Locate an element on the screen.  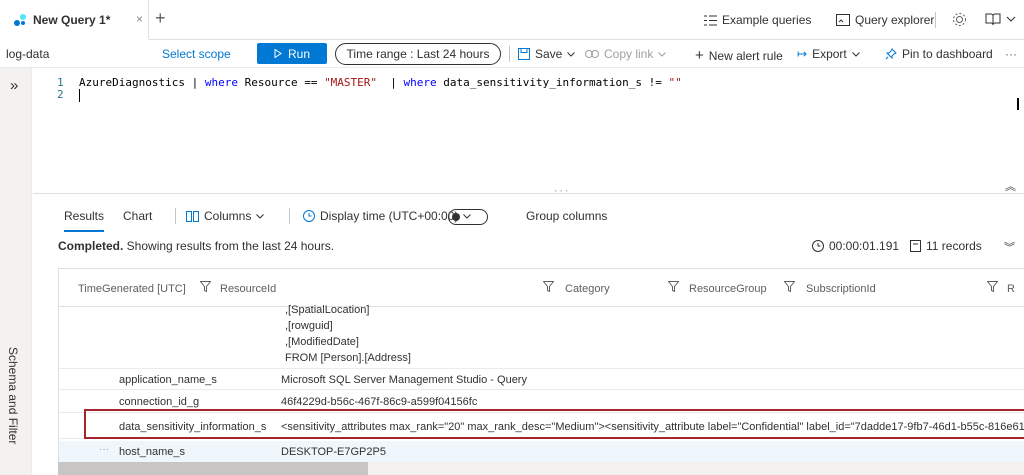
export-label: Export is located at coordinates (829, 54).